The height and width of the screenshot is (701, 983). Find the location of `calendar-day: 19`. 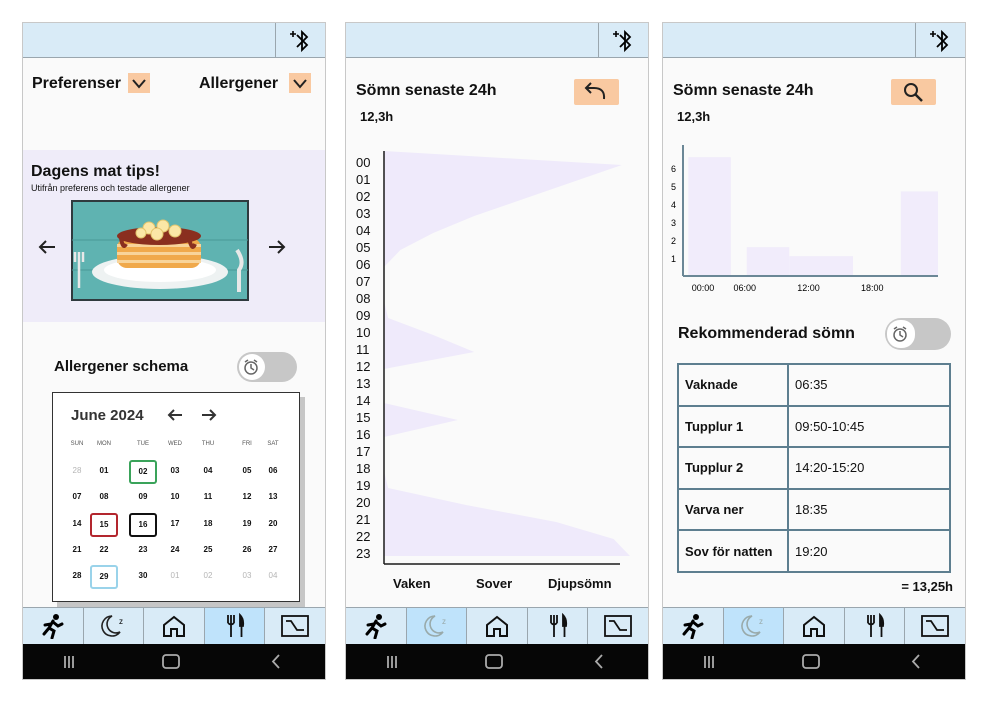

calendar-day: 19 is located at coordinates (247, 523).